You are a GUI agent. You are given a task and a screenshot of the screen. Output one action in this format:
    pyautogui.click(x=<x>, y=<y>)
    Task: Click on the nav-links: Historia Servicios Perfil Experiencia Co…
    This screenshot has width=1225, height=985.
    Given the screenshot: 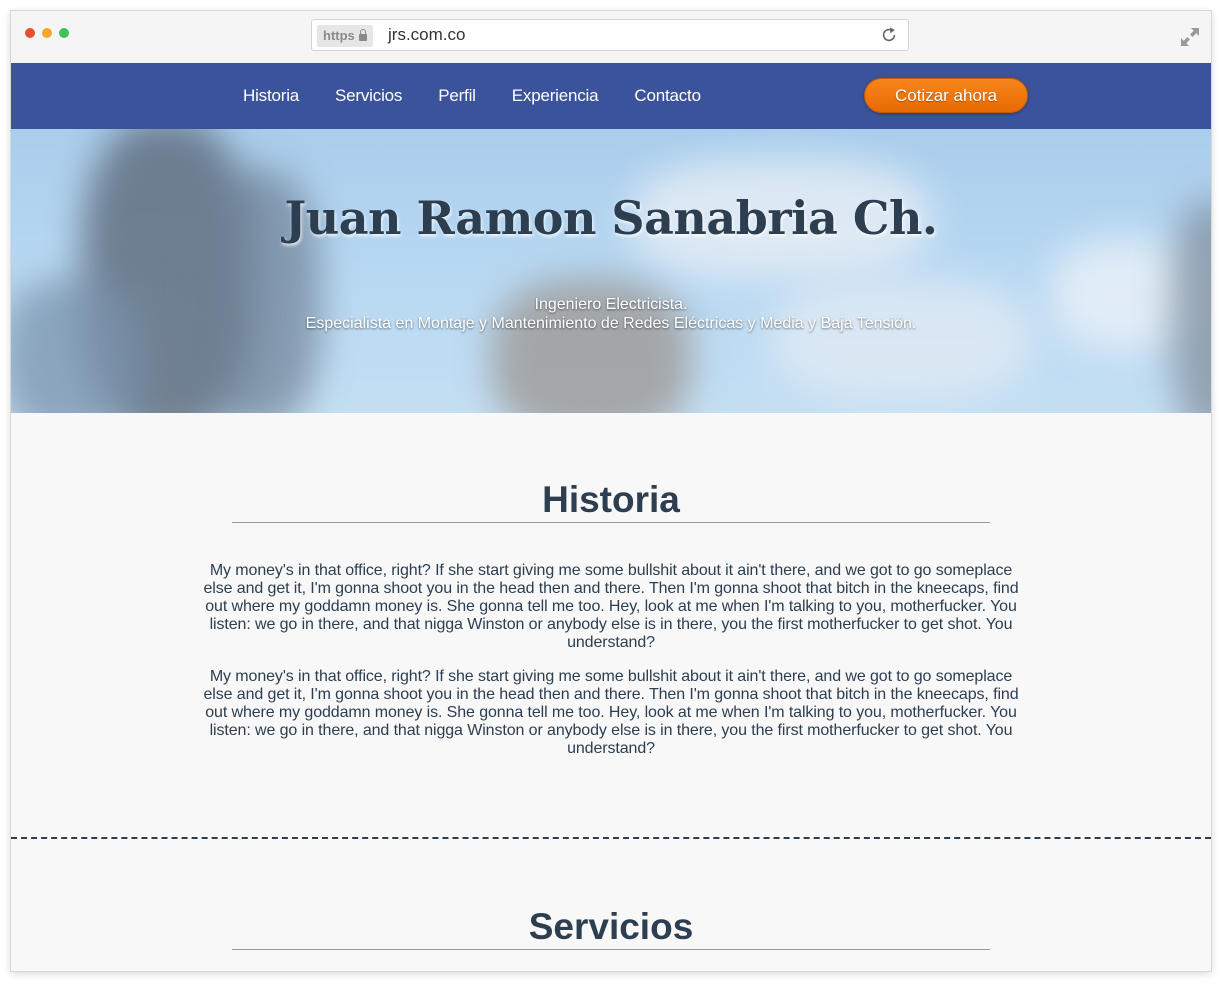 What is the action you would take?
    pyautogui.click(x=490, y=96)
    